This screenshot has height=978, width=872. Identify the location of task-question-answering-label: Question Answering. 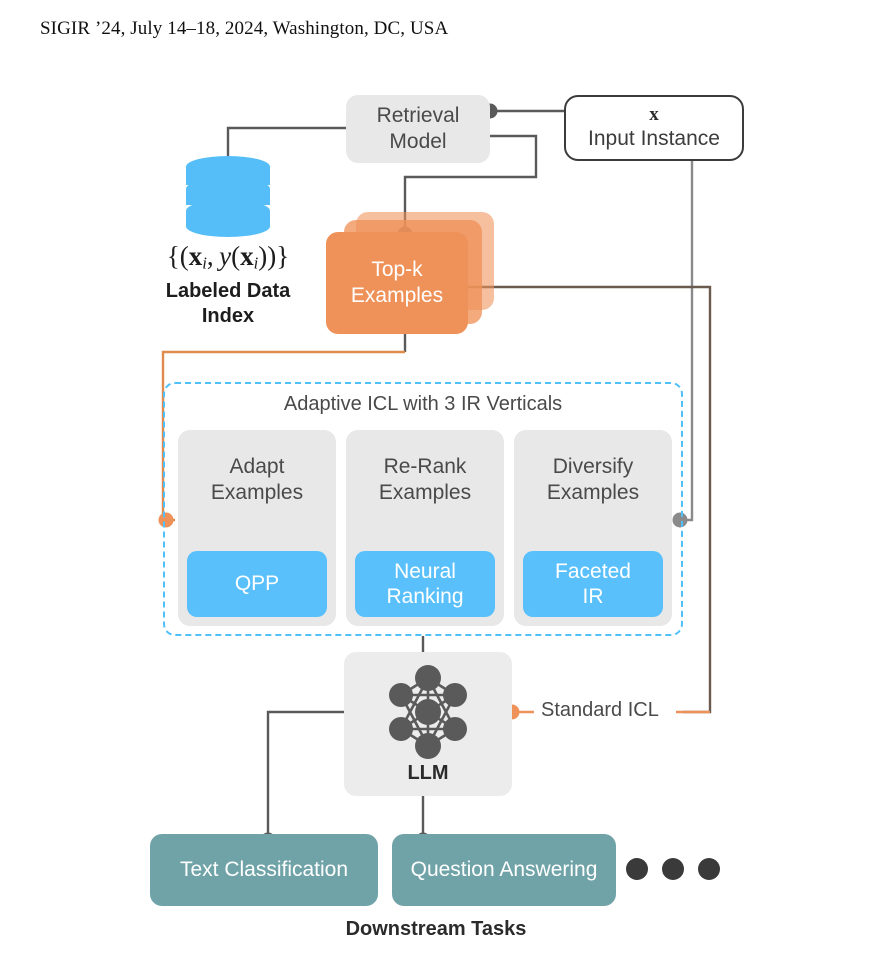
(504, 869).